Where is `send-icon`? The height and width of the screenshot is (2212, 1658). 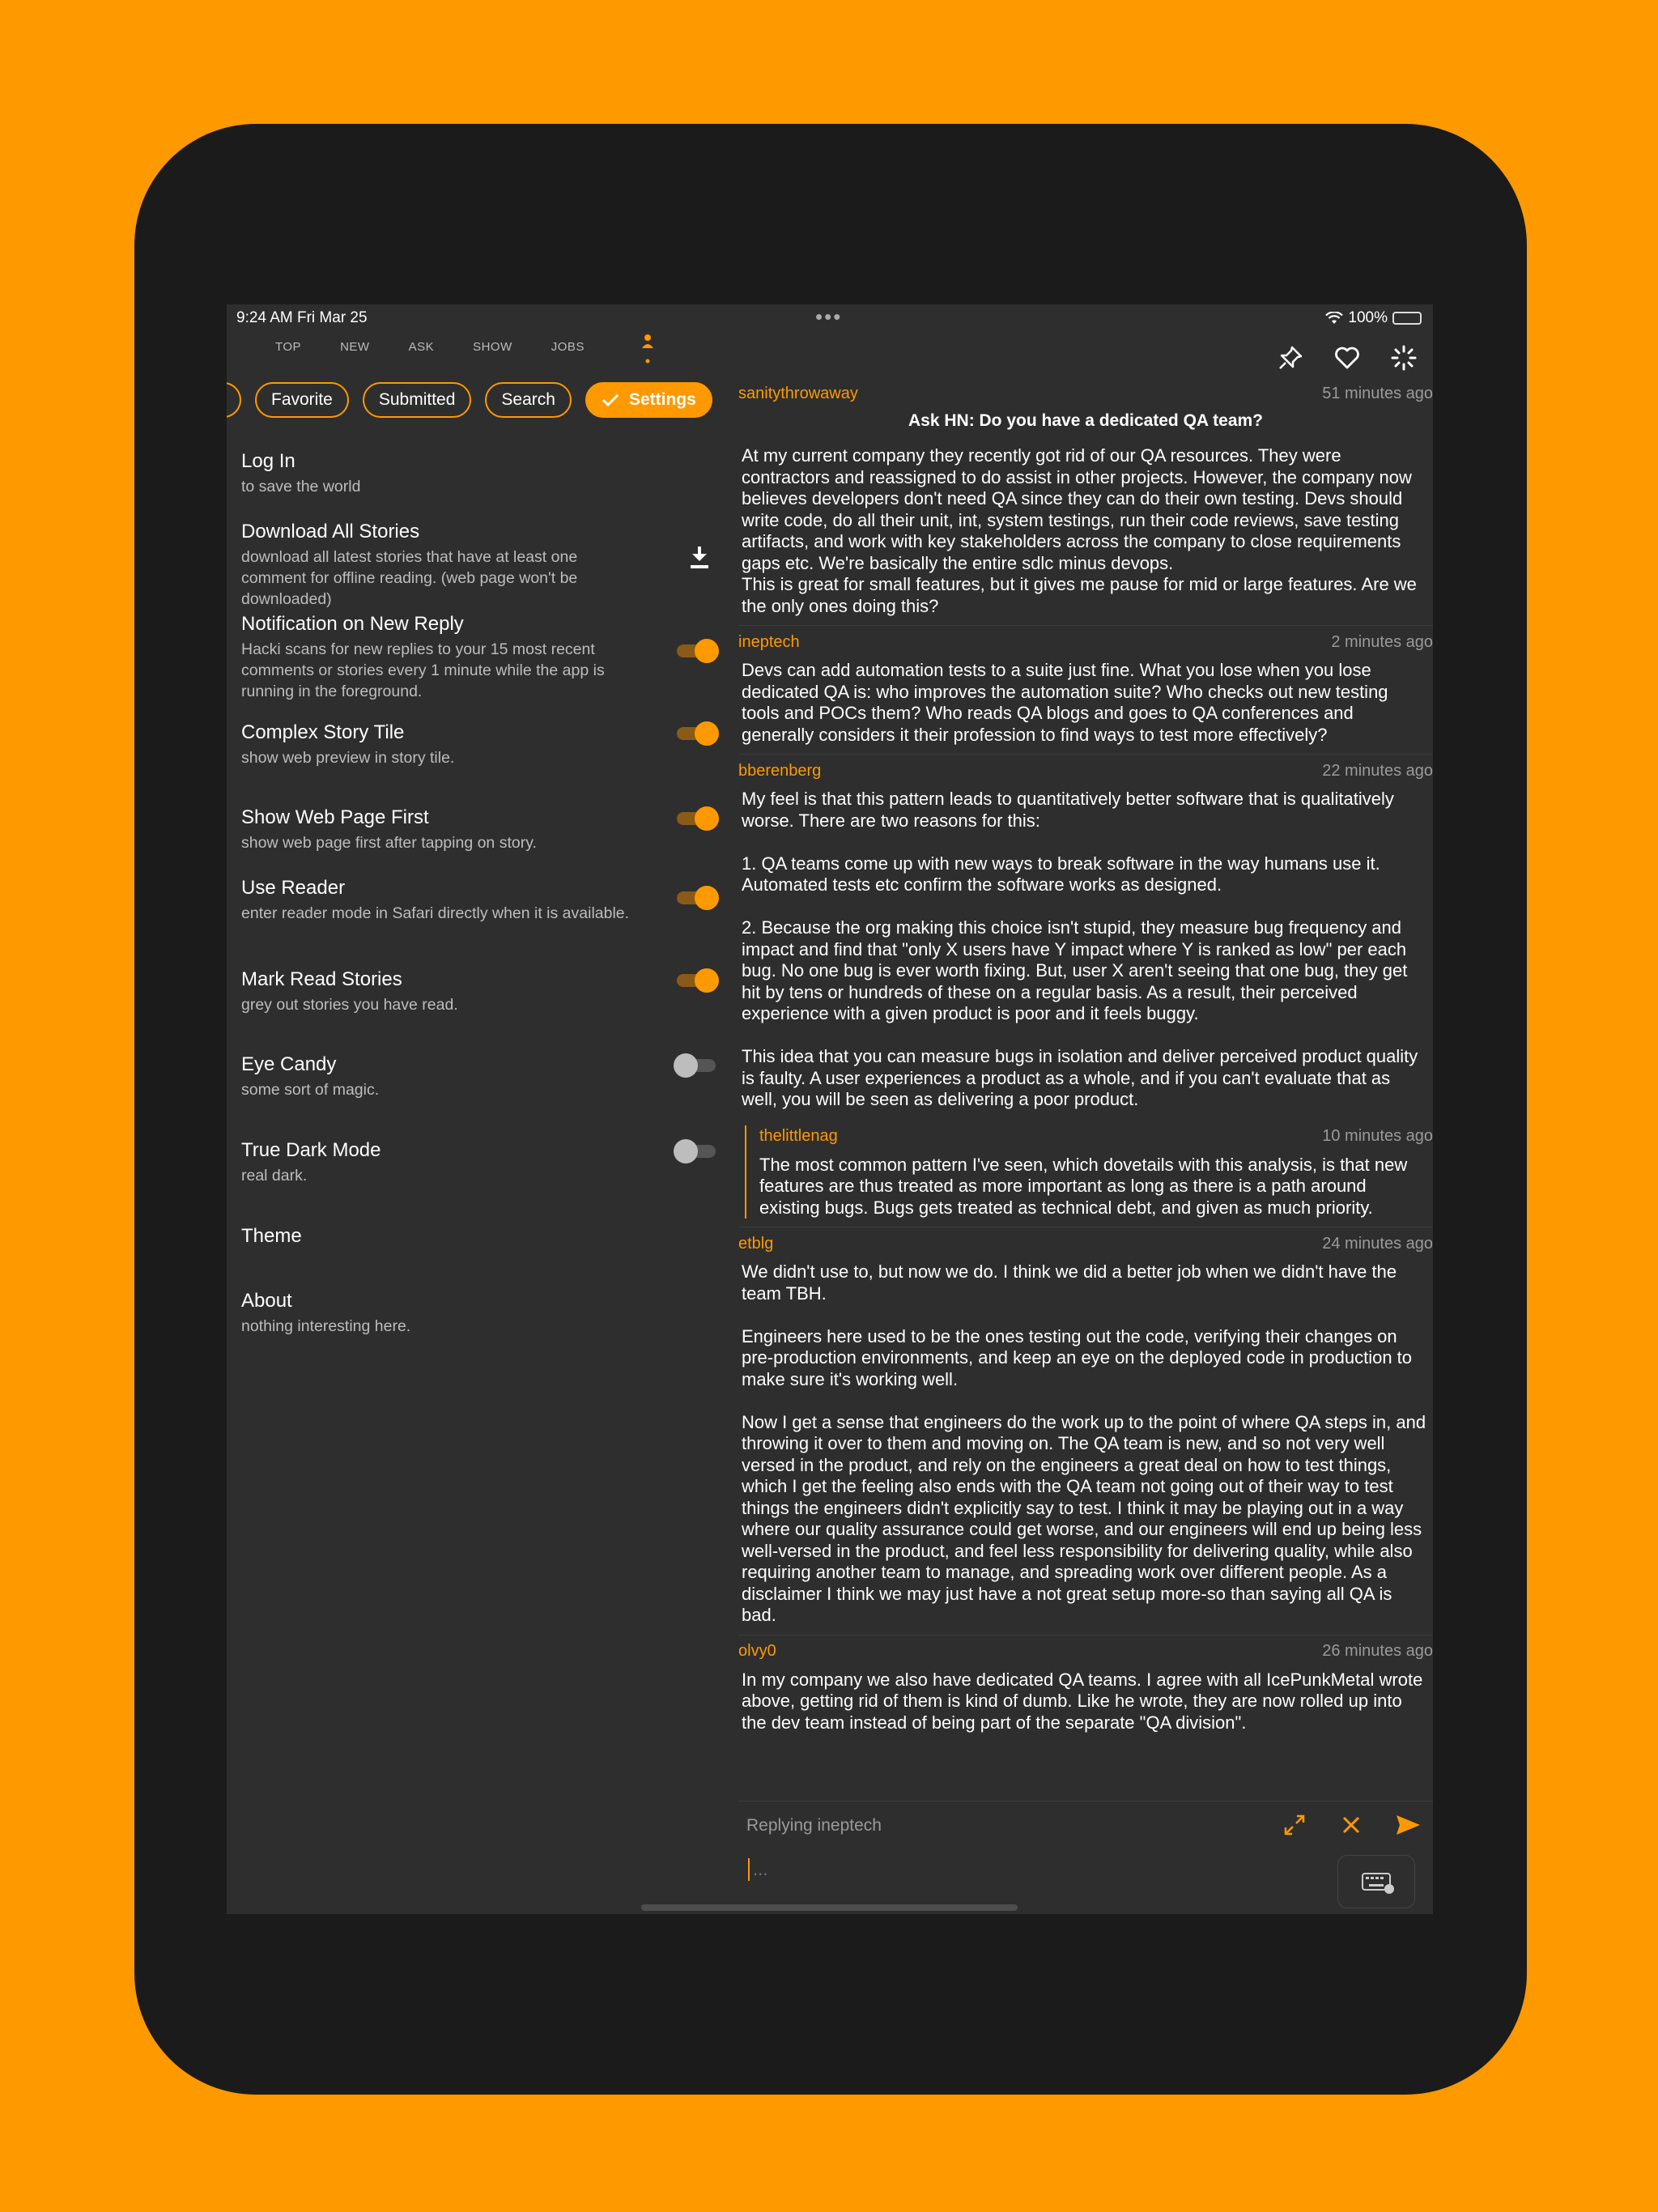 send-icon is located at coordinates (1408, 1825).